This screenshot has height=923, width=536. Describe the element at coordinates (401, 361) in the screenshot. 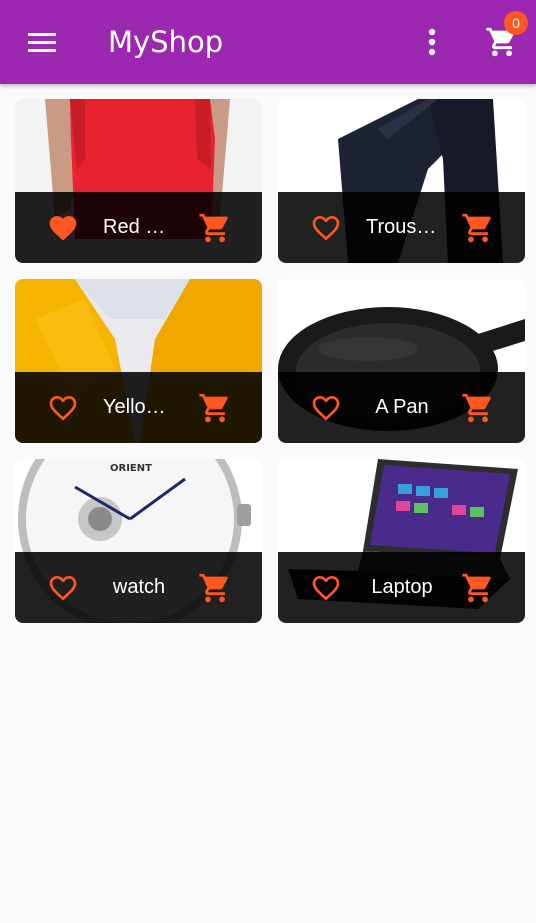

I see `product-tile: A Pan` at that location.